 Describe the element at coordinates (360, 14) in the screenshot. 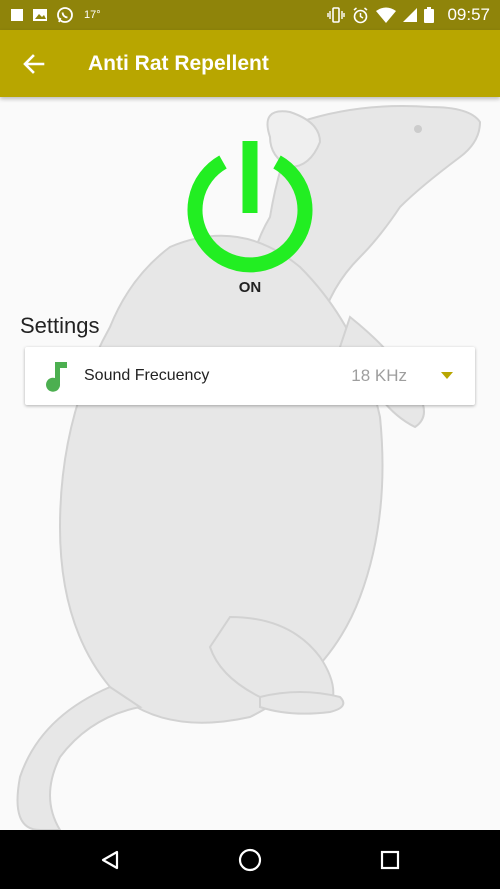

I see `alarm-icon` at that location.